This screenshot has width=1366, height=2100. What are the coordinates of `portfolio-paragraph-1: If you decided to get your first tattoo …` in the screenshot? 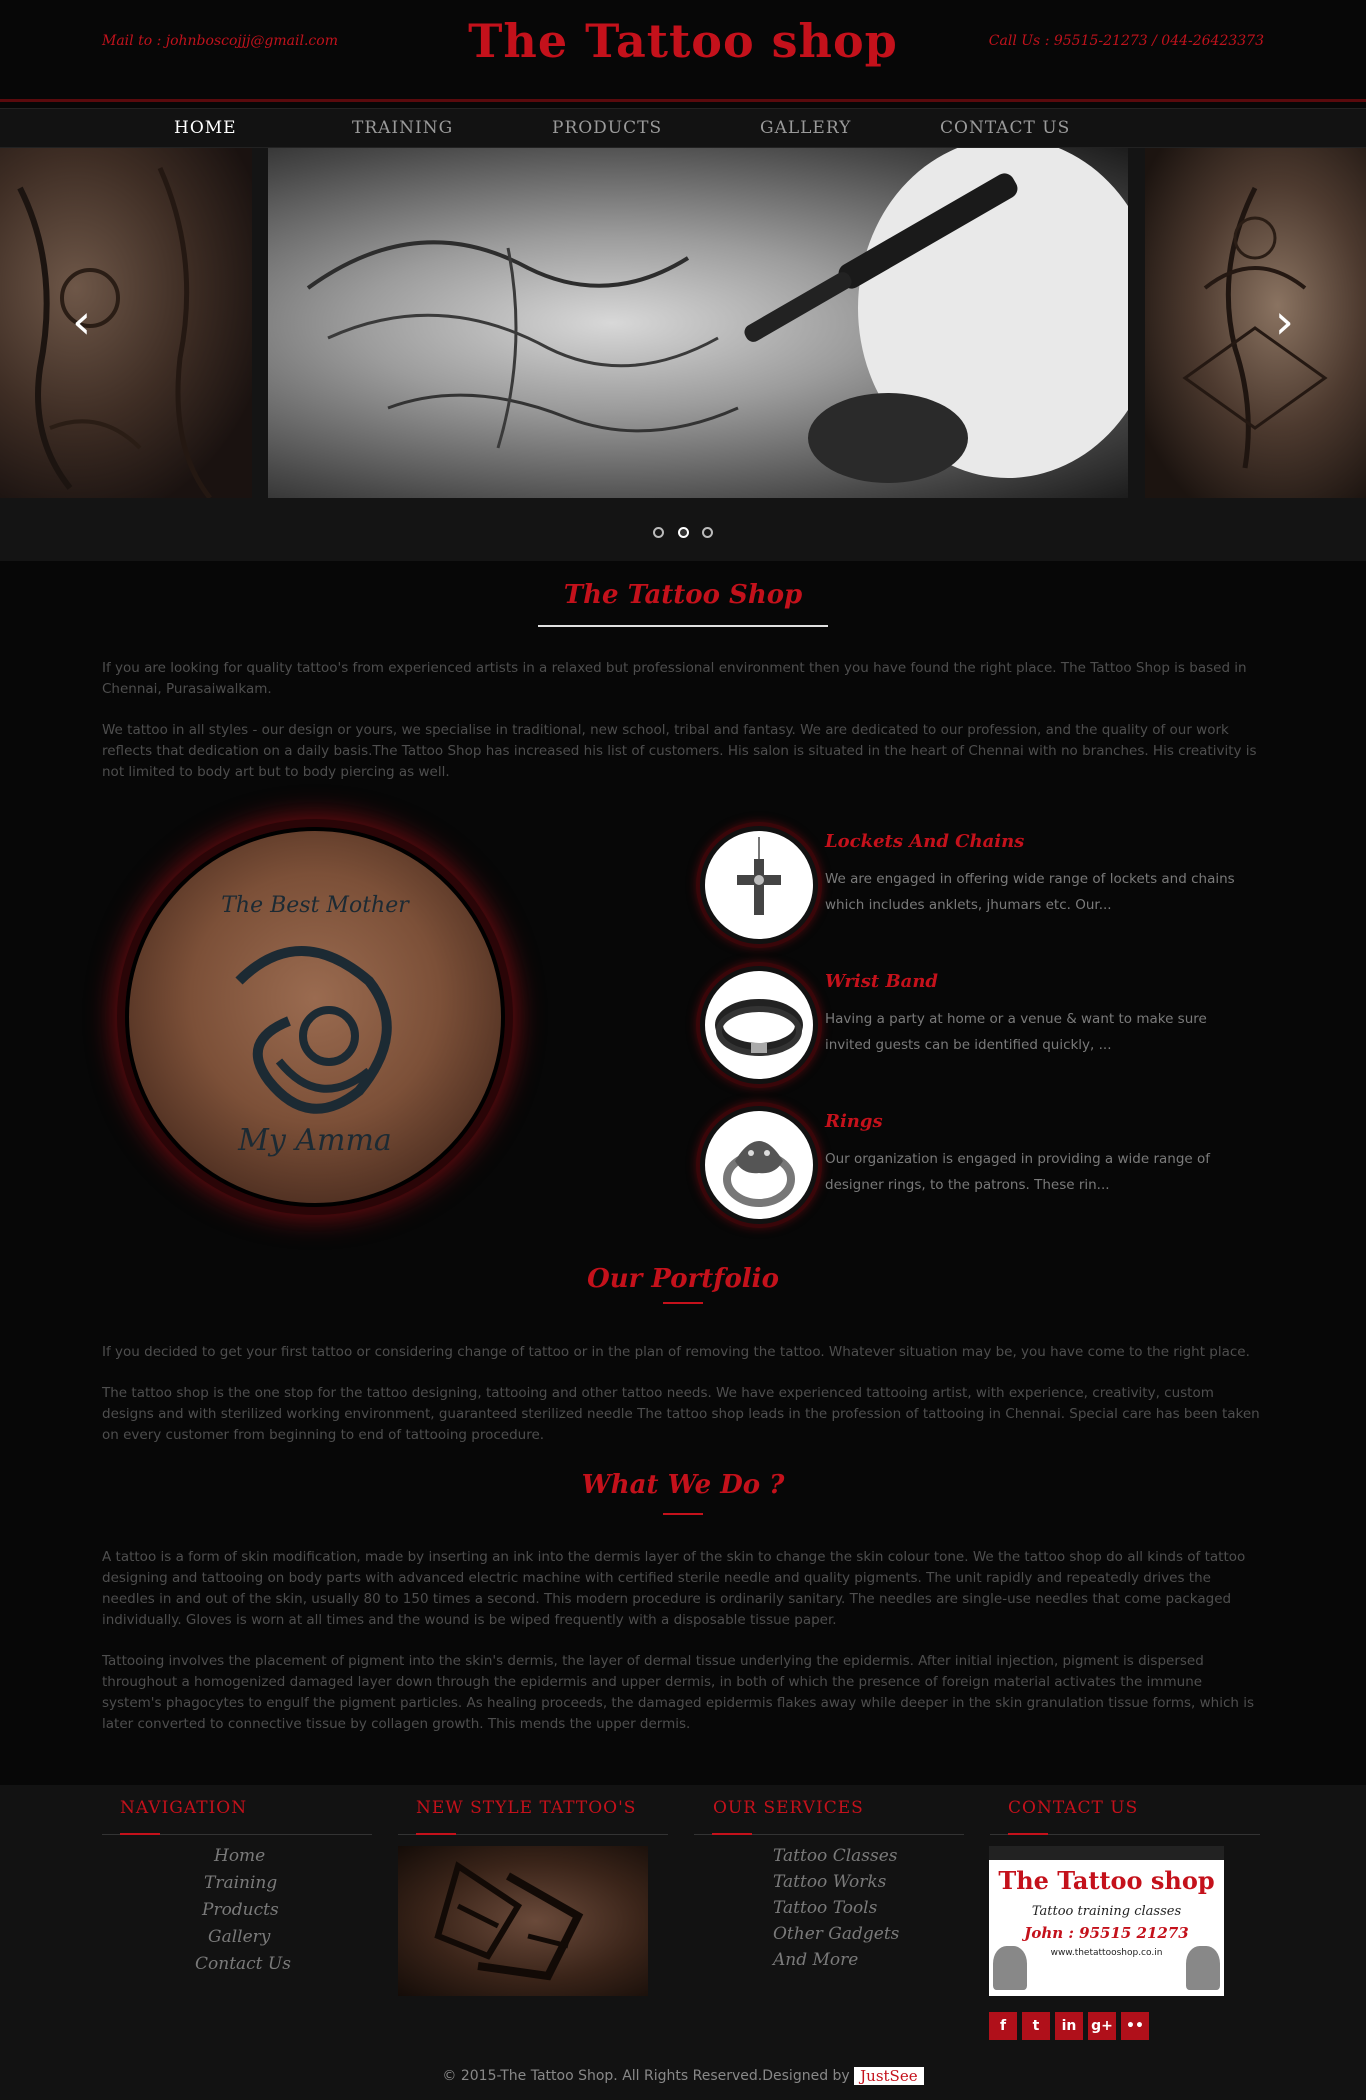 It's located at (676, 1352).